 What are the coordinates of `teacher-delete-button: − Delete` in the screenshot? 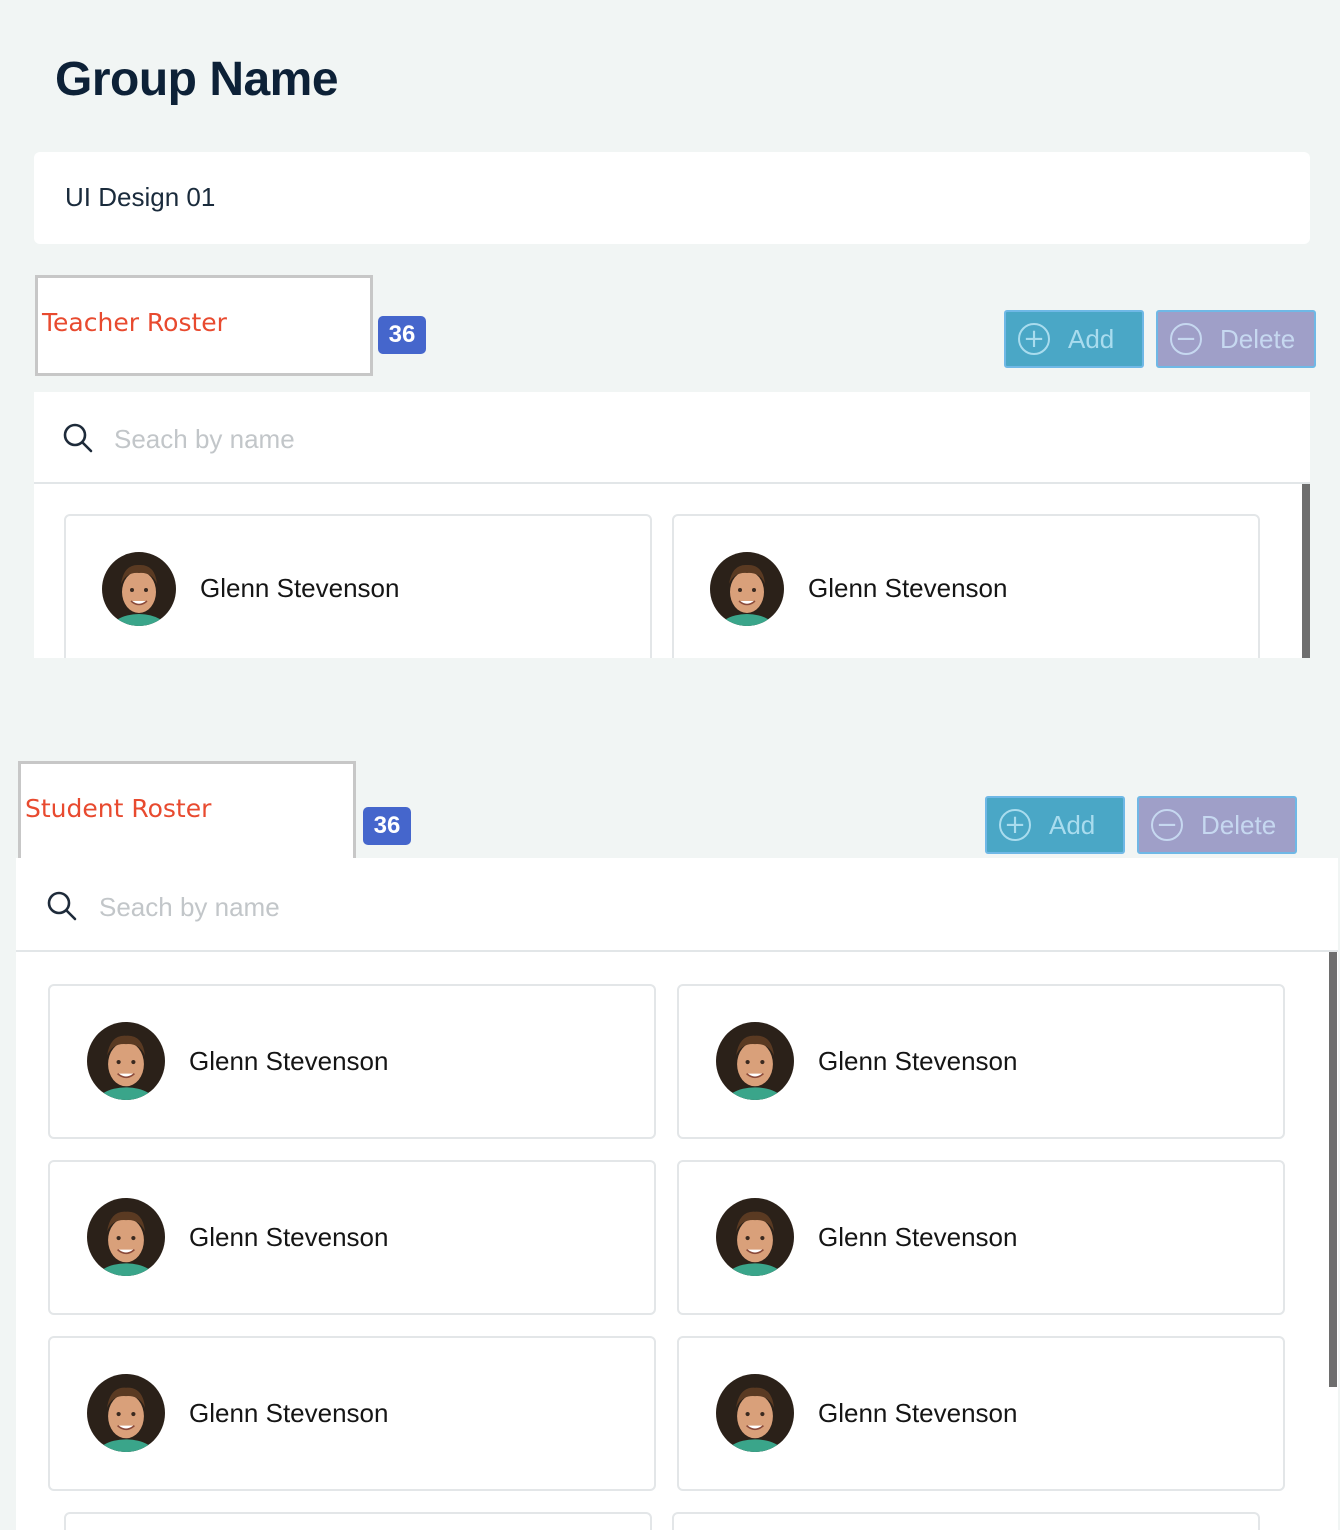 It's located at (1236, 339).